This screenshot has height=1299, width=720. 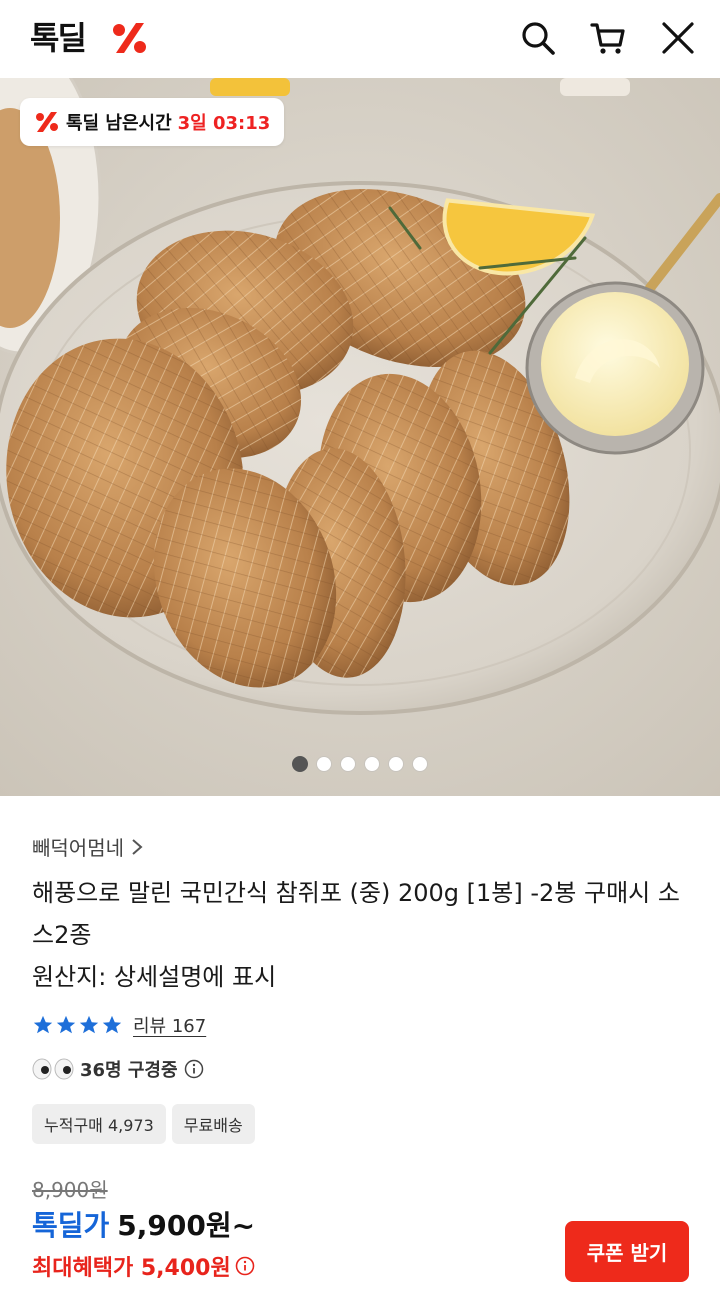 I want to click on max-benefit-row: 최대혜택가 5,400원, so click(x=143, y=1266).